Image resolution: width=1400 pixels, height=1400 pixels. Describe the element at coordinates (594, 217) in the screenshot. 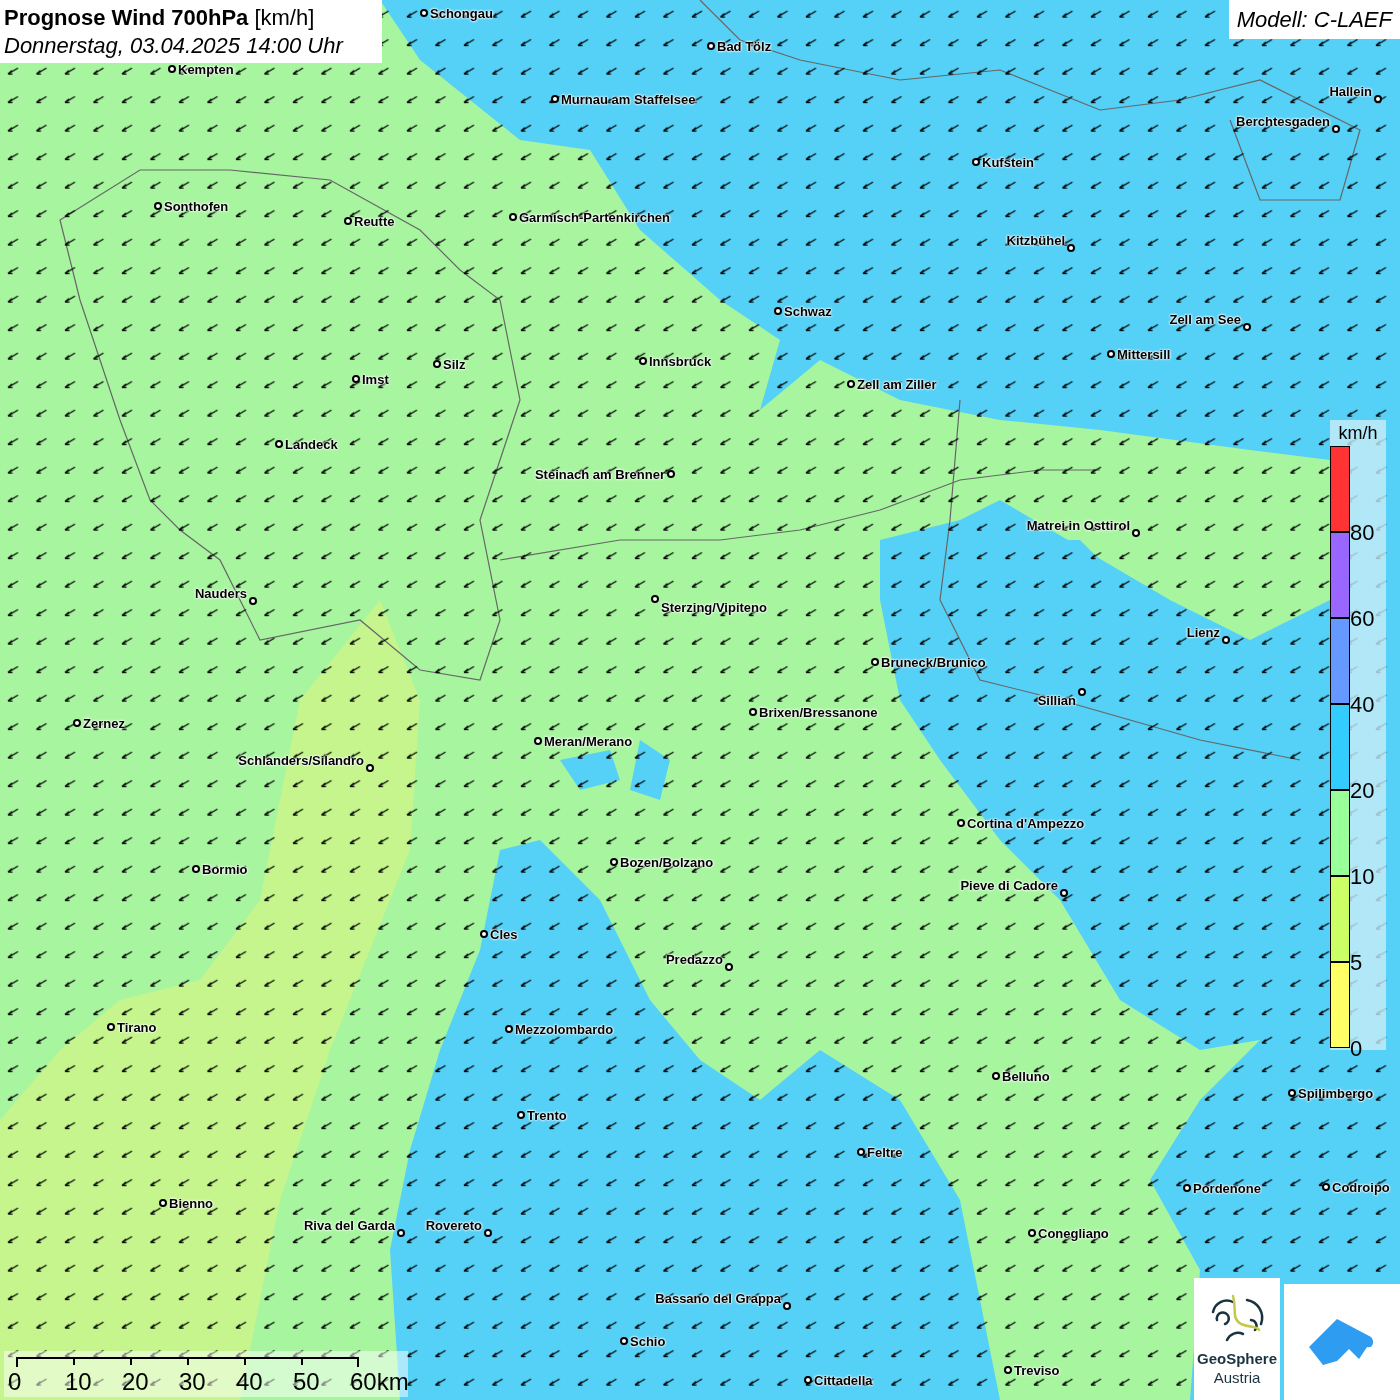

I see `city-label: Garmisch-Partenkirchen` at that location.